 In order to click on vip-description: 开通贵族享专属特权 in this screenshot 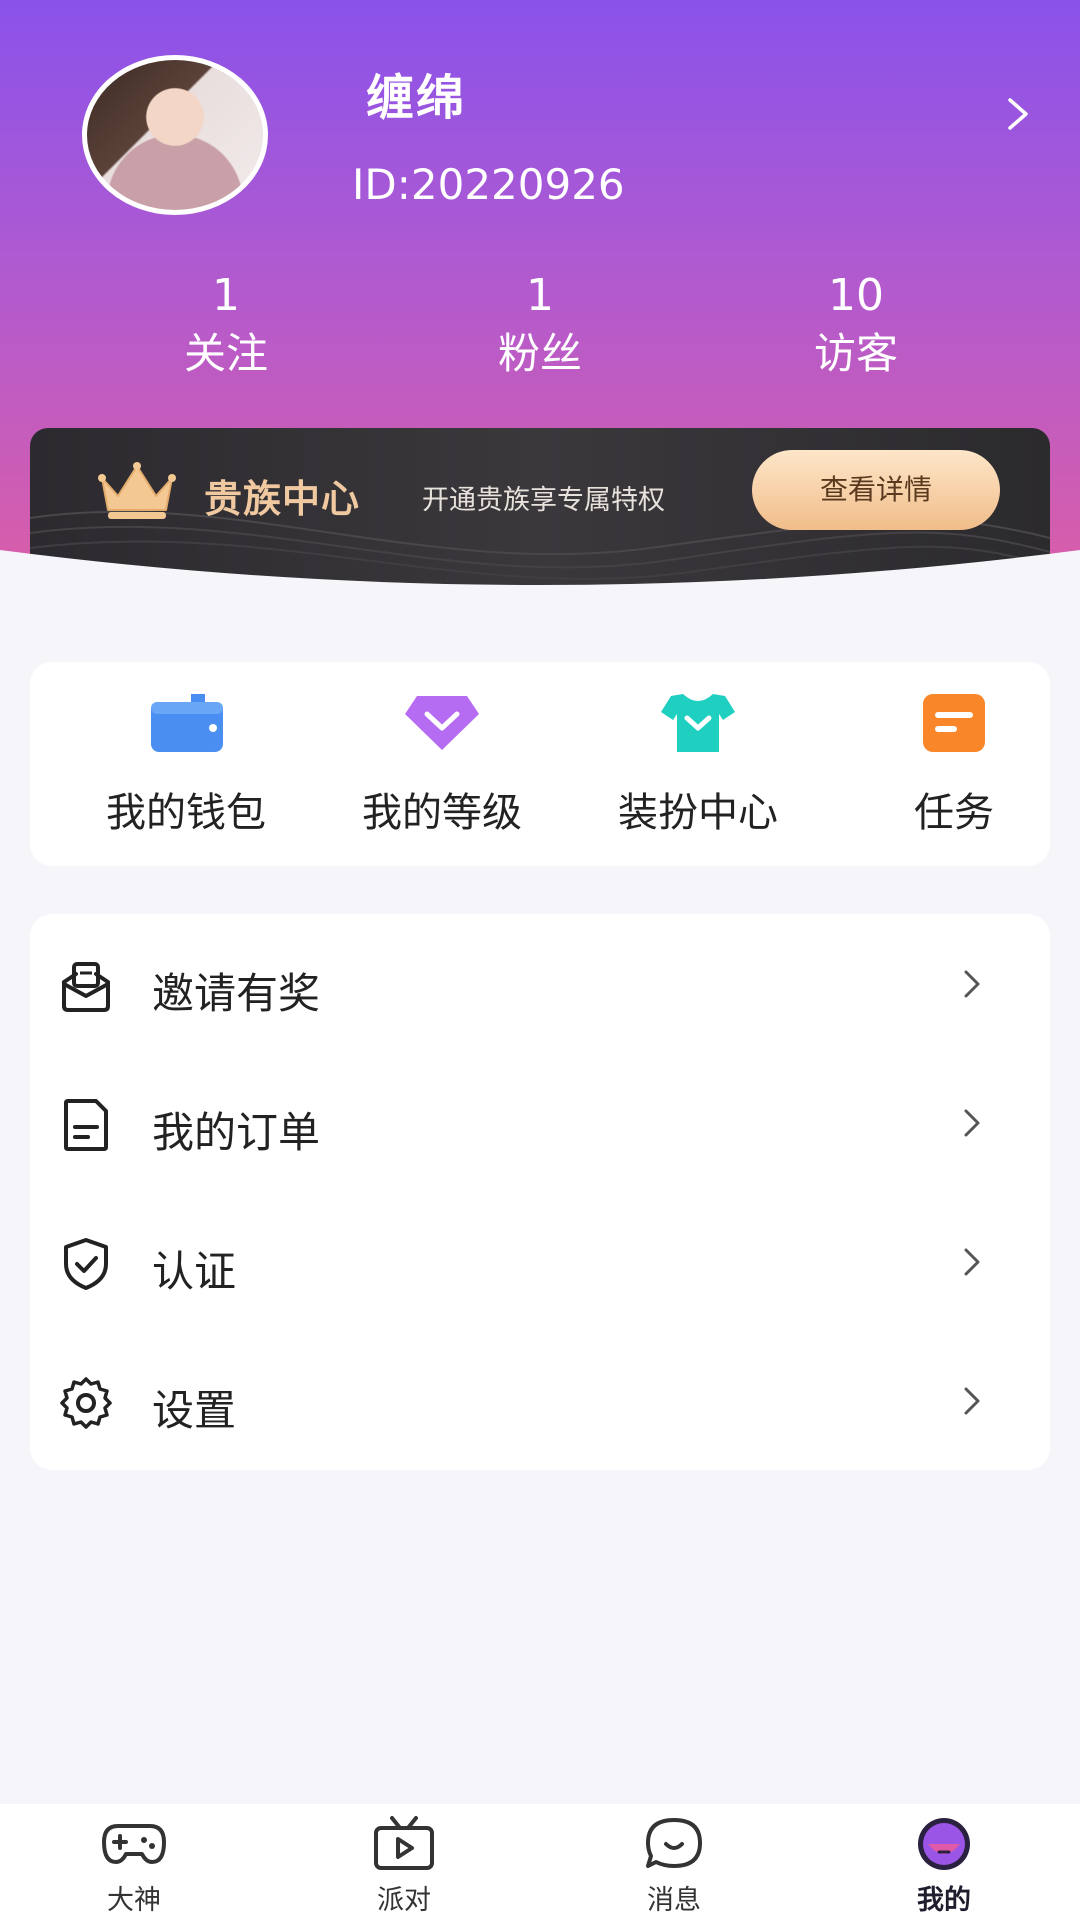, I will do `click(543, 500)`.